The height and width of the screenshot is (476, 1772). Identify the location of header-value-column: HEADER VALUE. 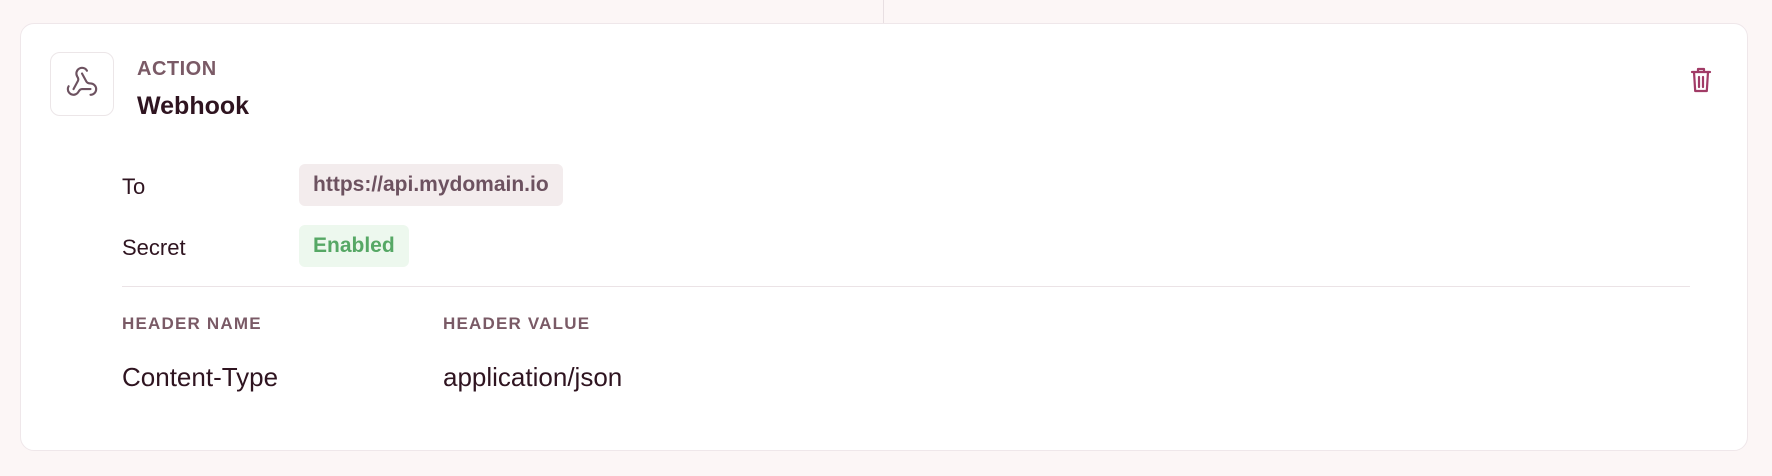
(517, 323).